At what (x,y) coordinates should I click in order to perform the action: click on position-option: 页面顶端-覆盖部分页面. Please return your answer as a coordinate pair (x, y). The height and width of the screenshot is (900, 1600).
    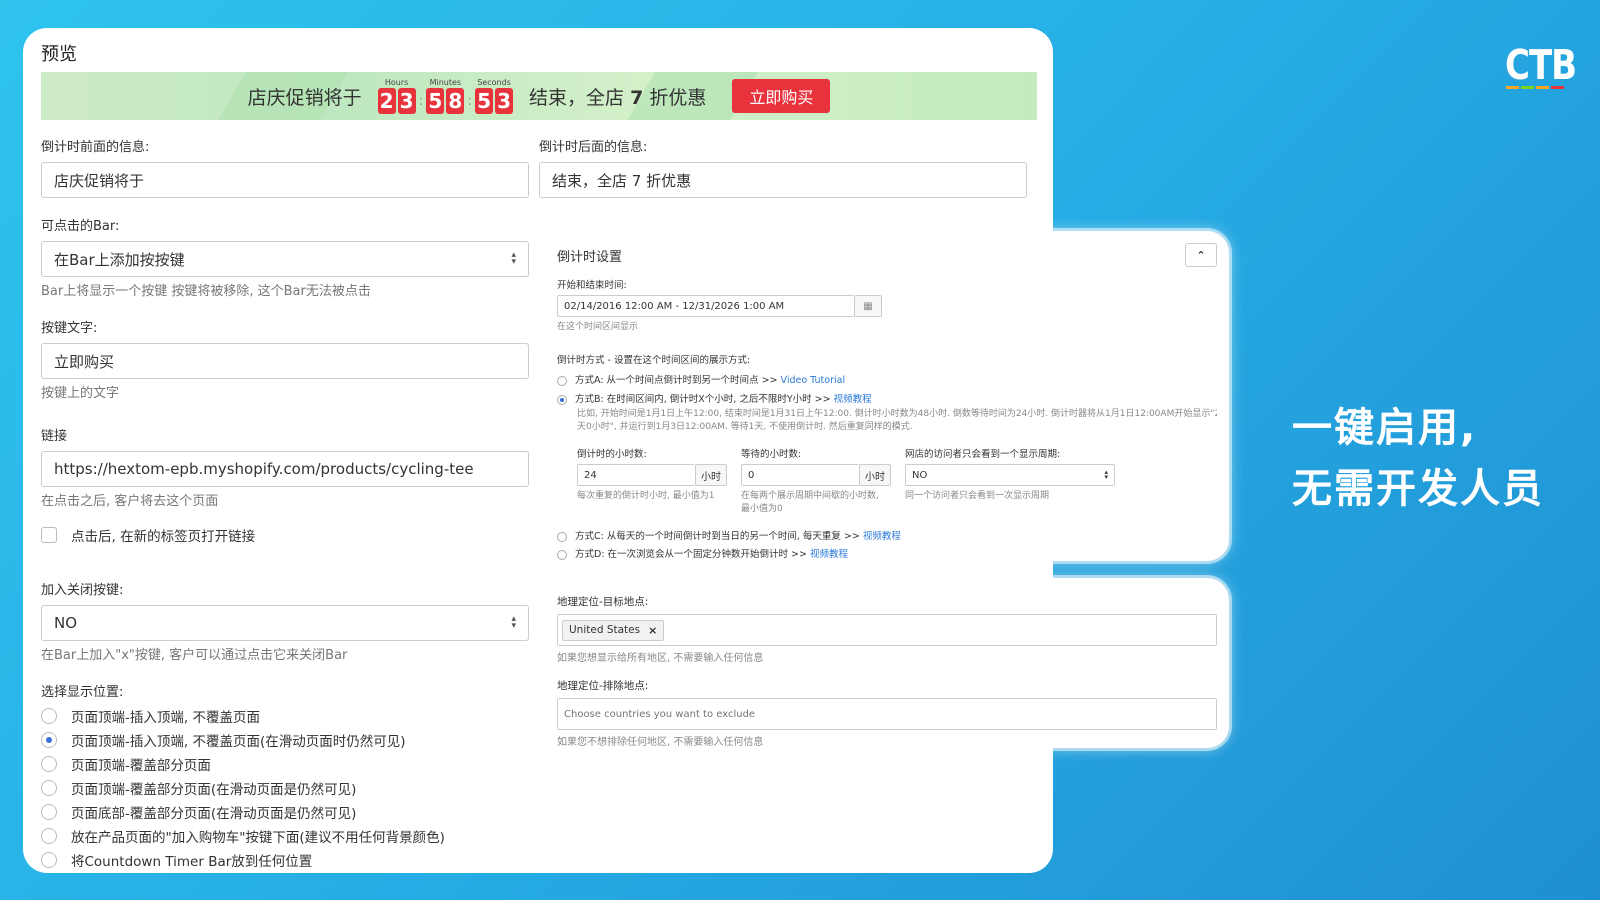
    Looking at the image, I should click on (285, 764).